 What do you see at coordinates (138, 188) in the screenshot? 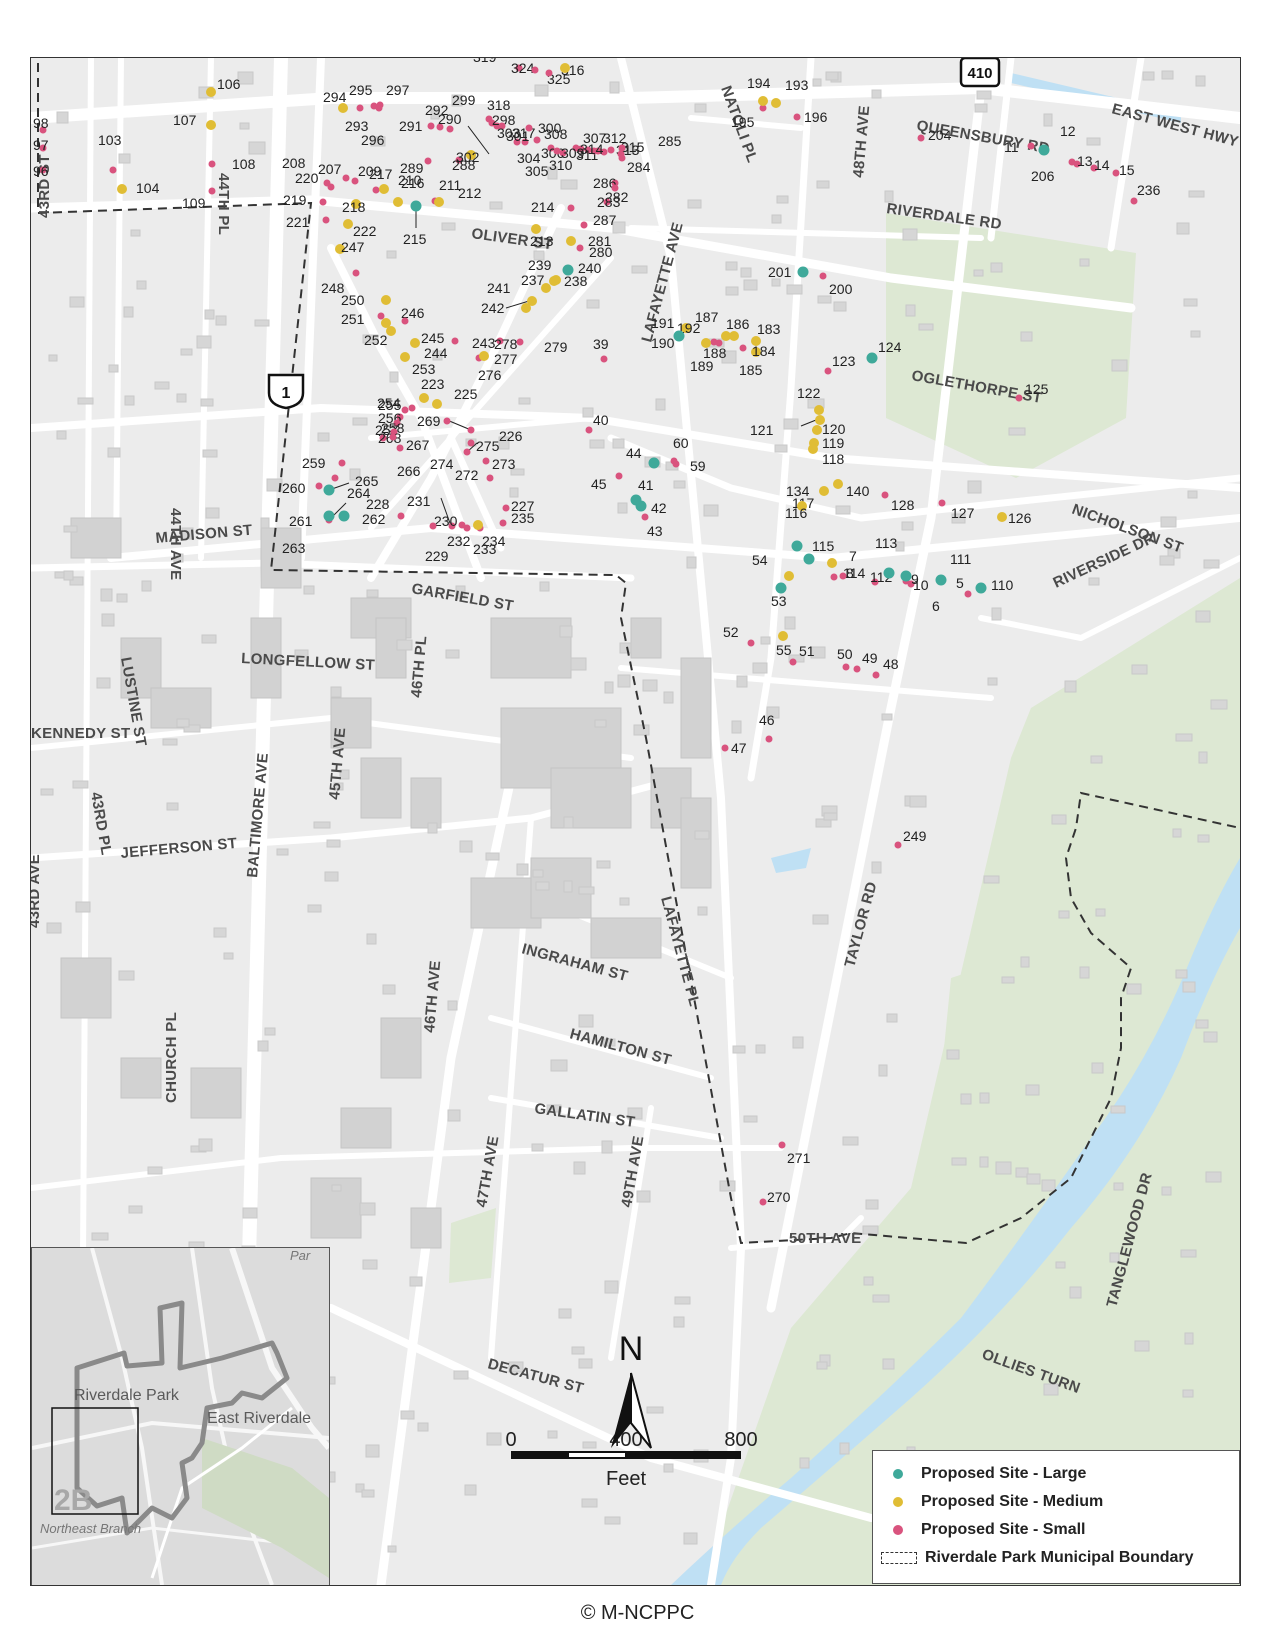
I see `site-medium-104: 104` at bounding box center [138, 188].